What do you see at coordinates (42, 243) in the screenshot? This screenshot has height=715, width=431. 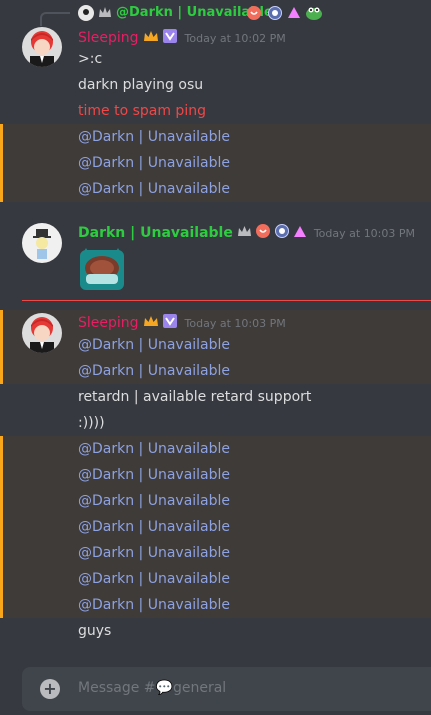 I see `avatar` at bounding box center [42, 243].